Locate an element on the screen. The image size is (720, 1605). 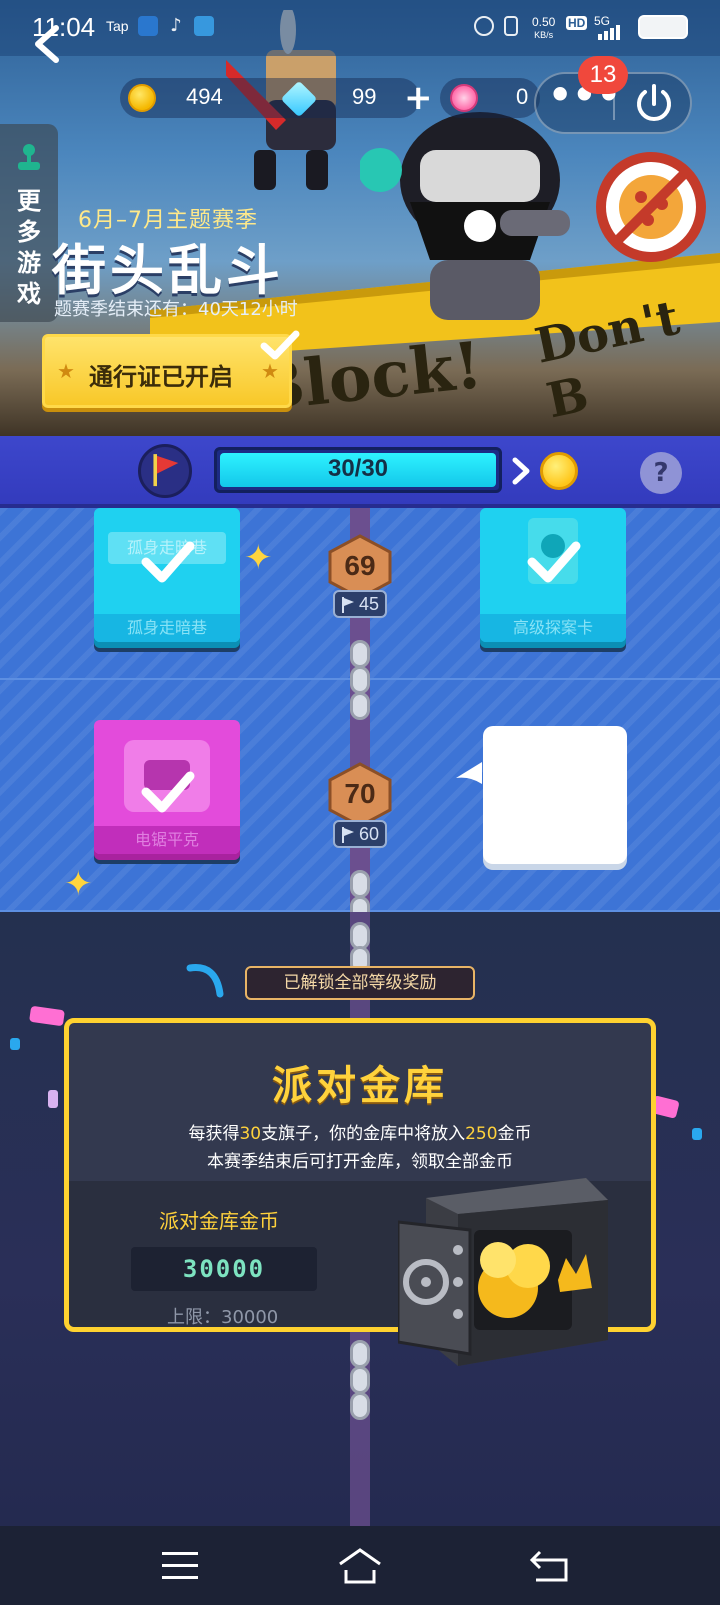
flag-count: 45 is located at coordinates (368, 604).